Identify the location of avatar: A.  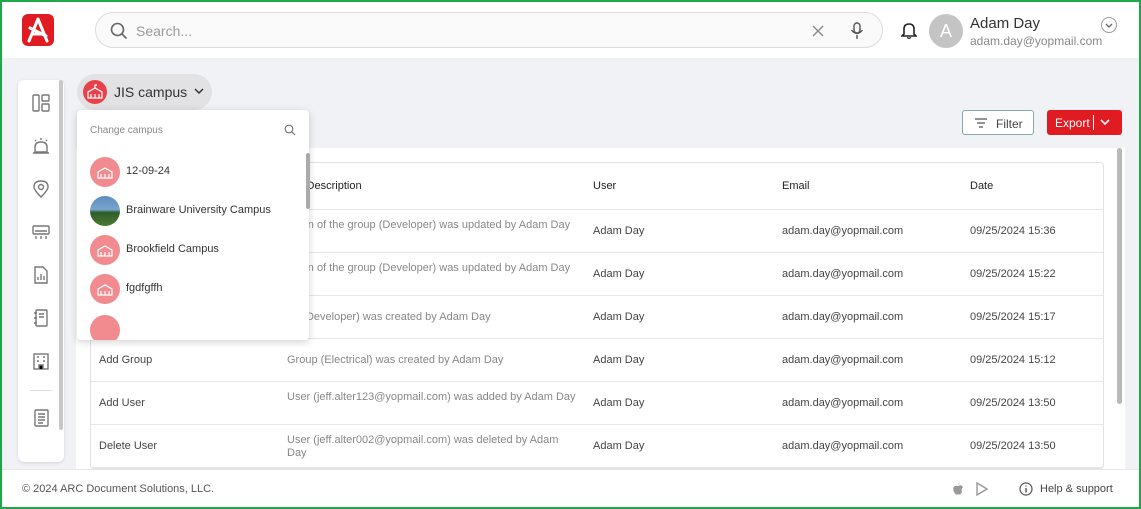
(946, 31).